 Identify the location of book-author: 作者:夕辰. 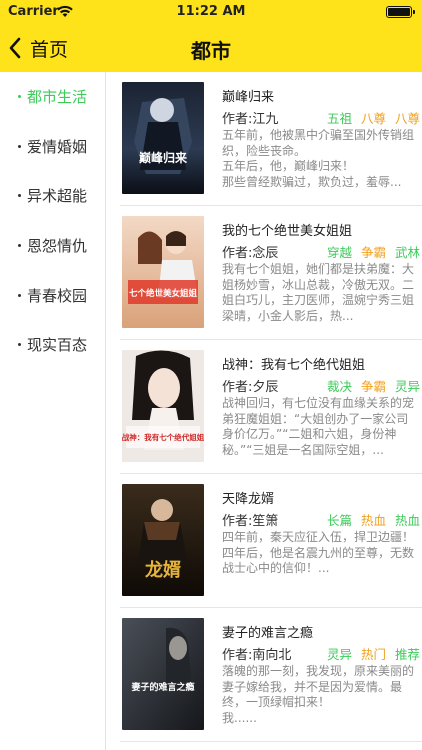
(250, 387).